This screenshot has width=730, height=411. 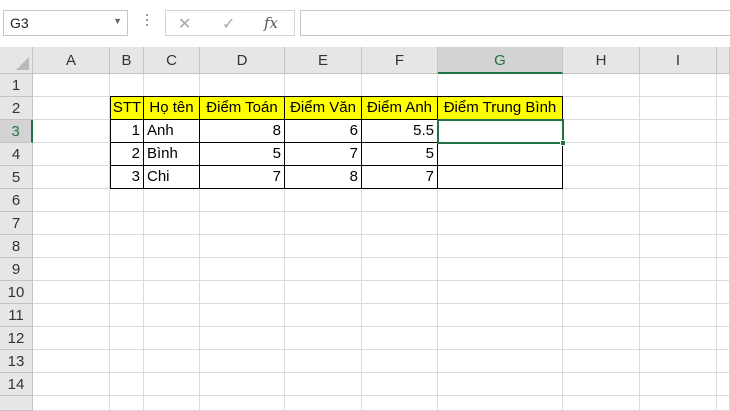 What do you see at coordinates (127, 60) in the screenshot?
I see `column-header-b: B` at bounding box center [127, 60].